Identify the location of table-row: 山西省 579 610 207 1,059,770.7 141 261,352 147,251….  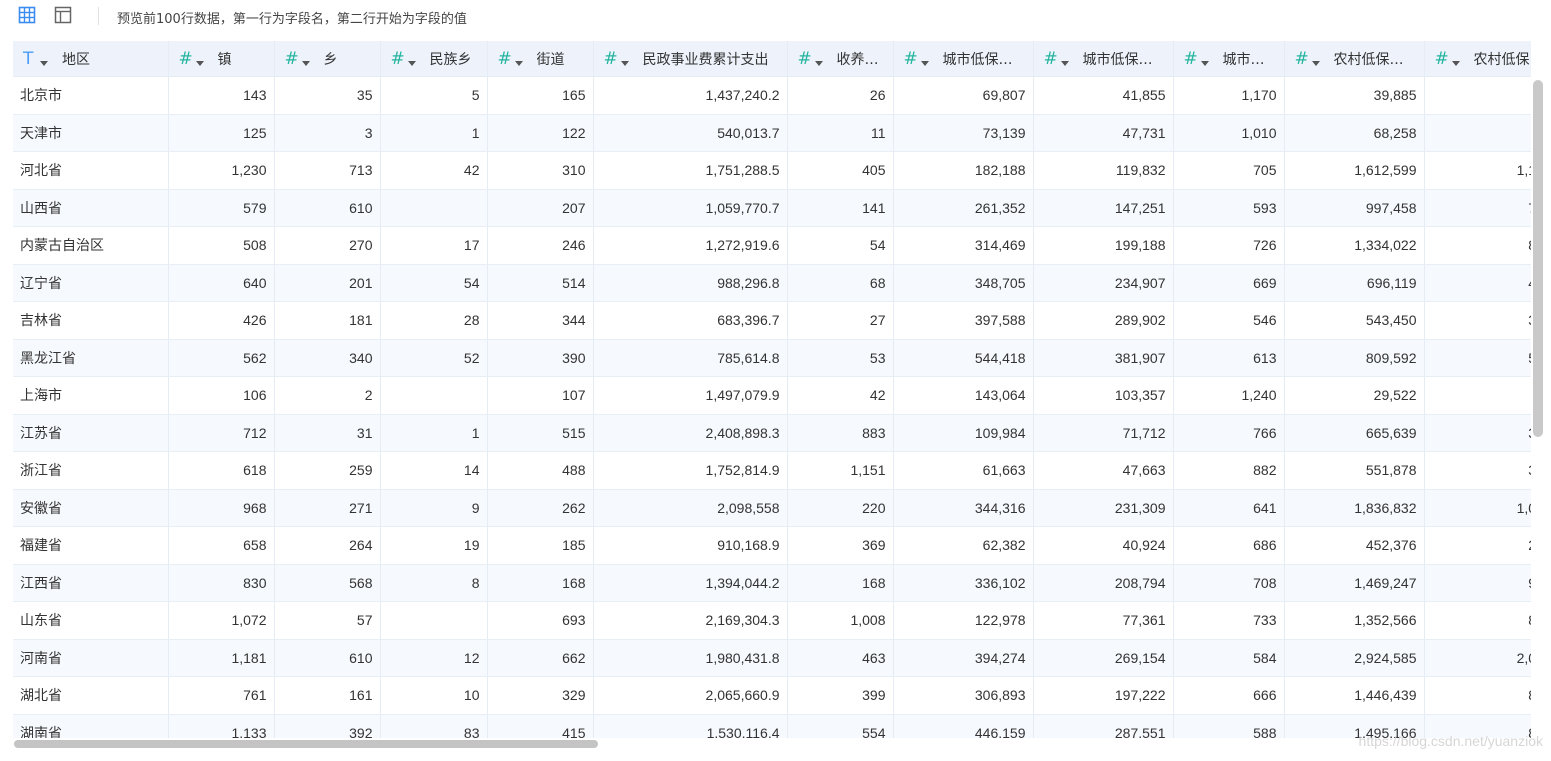
(772, 208).